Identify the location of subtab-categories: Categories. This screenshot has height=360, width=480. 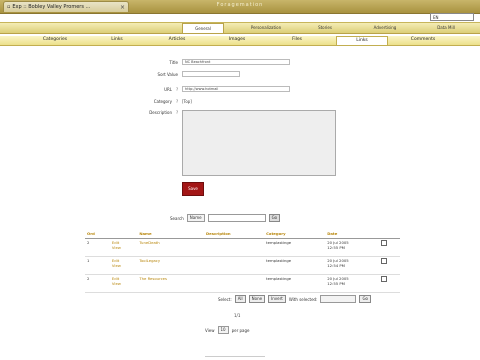
(55, 39).